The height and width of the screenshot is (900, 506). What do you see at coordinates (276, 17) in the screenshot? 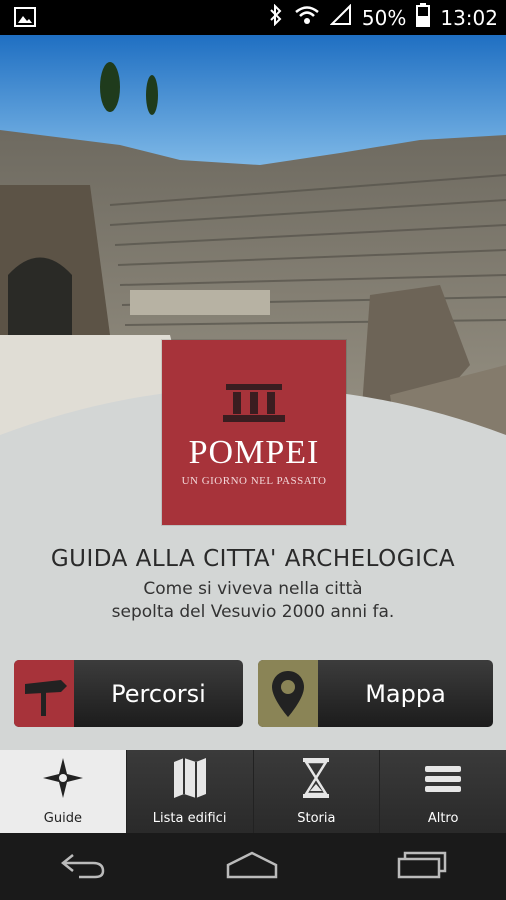
I see `bluetooth-icon` at bounding box center [276, 17].